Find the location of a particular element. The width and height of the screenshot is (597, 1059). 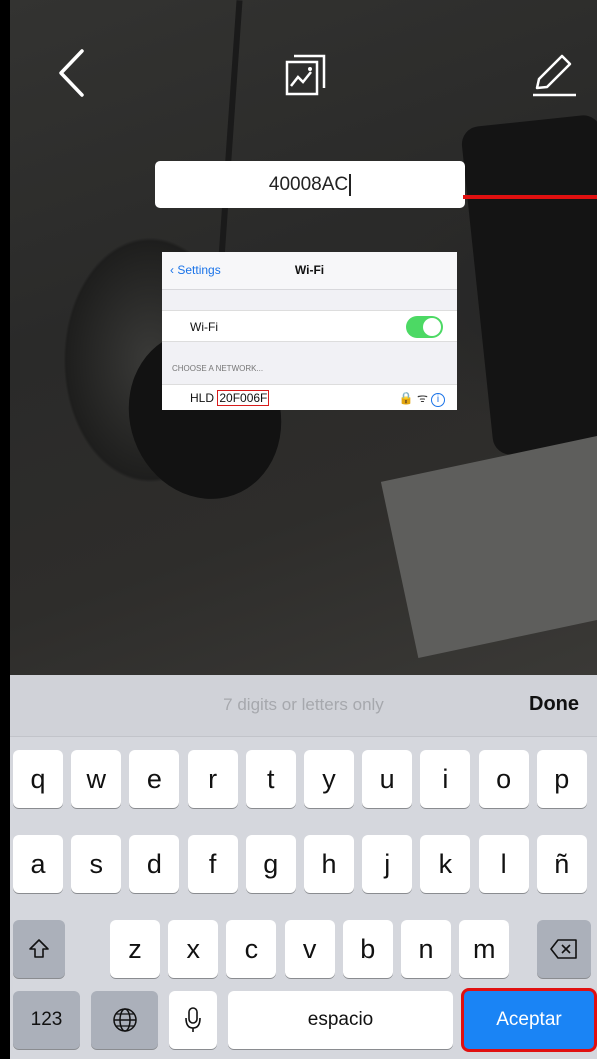

key-f: f is located at coordinates (212, 864).